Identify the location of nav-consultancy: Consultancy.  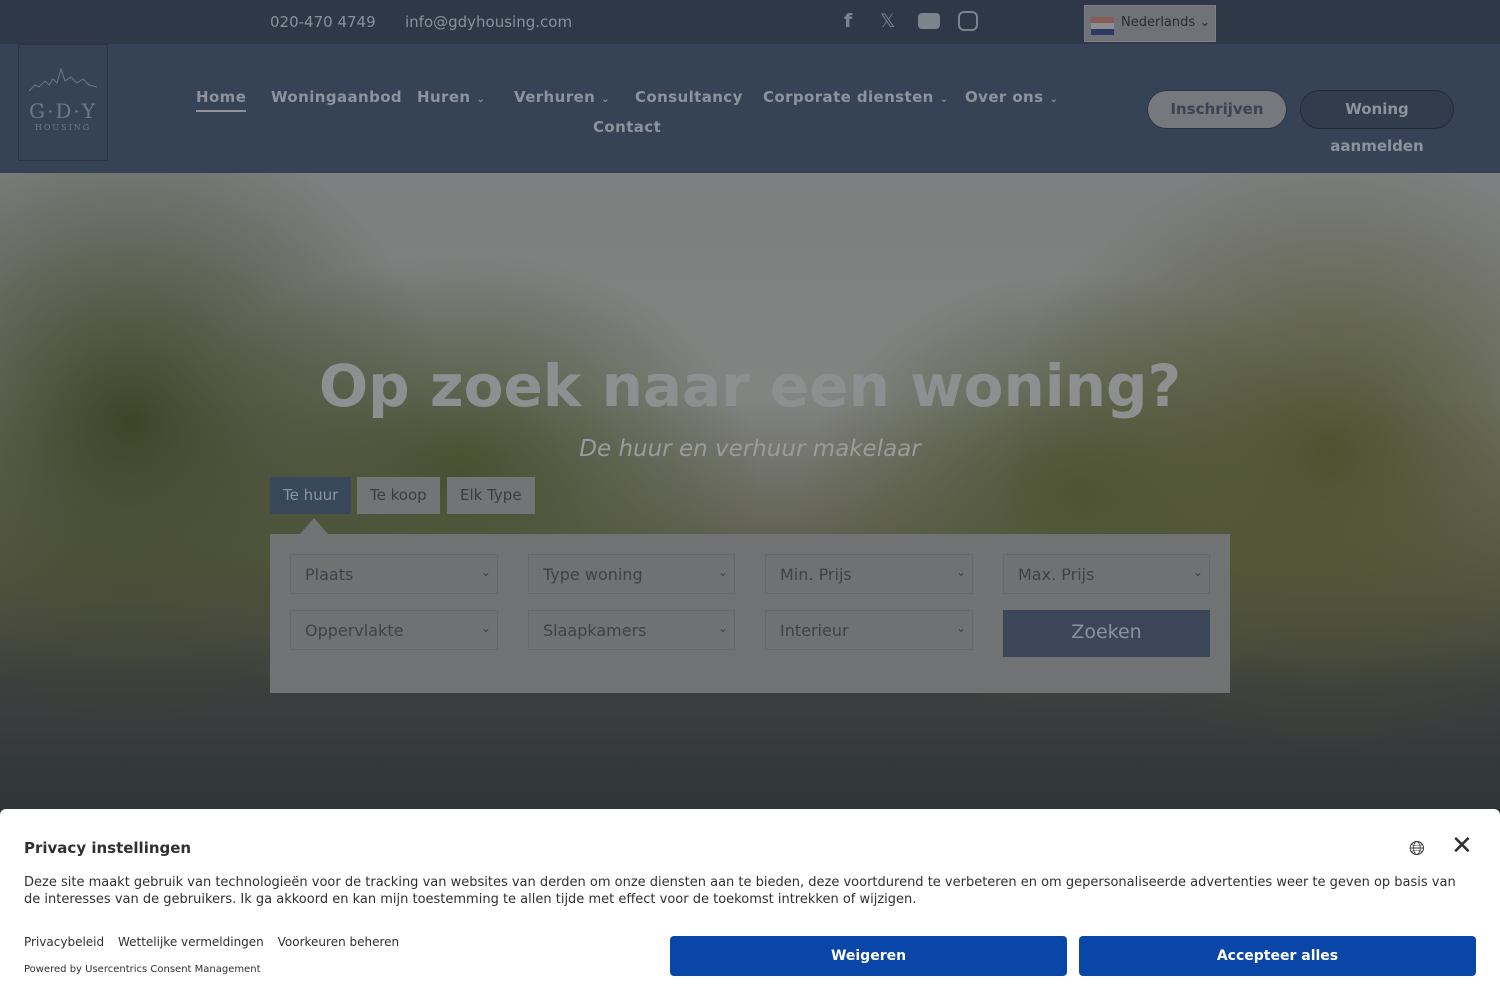
(689, 97).